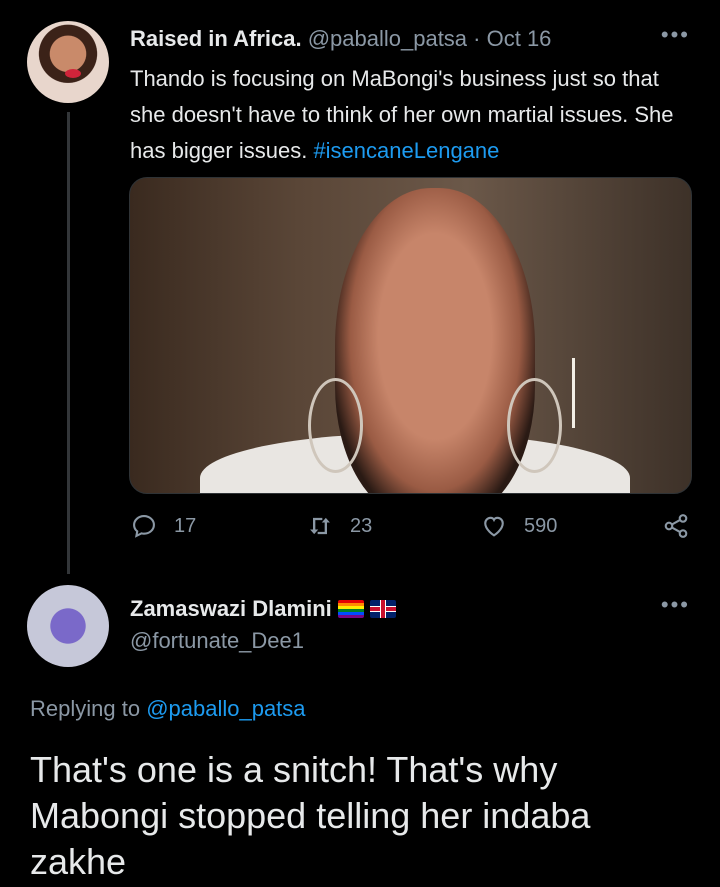 The height and width of the screenshot is (887, 720). What do you see at coordinates (216, 38) in the screenshot?
I see `author-name: Raised in Africa.` at bounding box center [216, 38].